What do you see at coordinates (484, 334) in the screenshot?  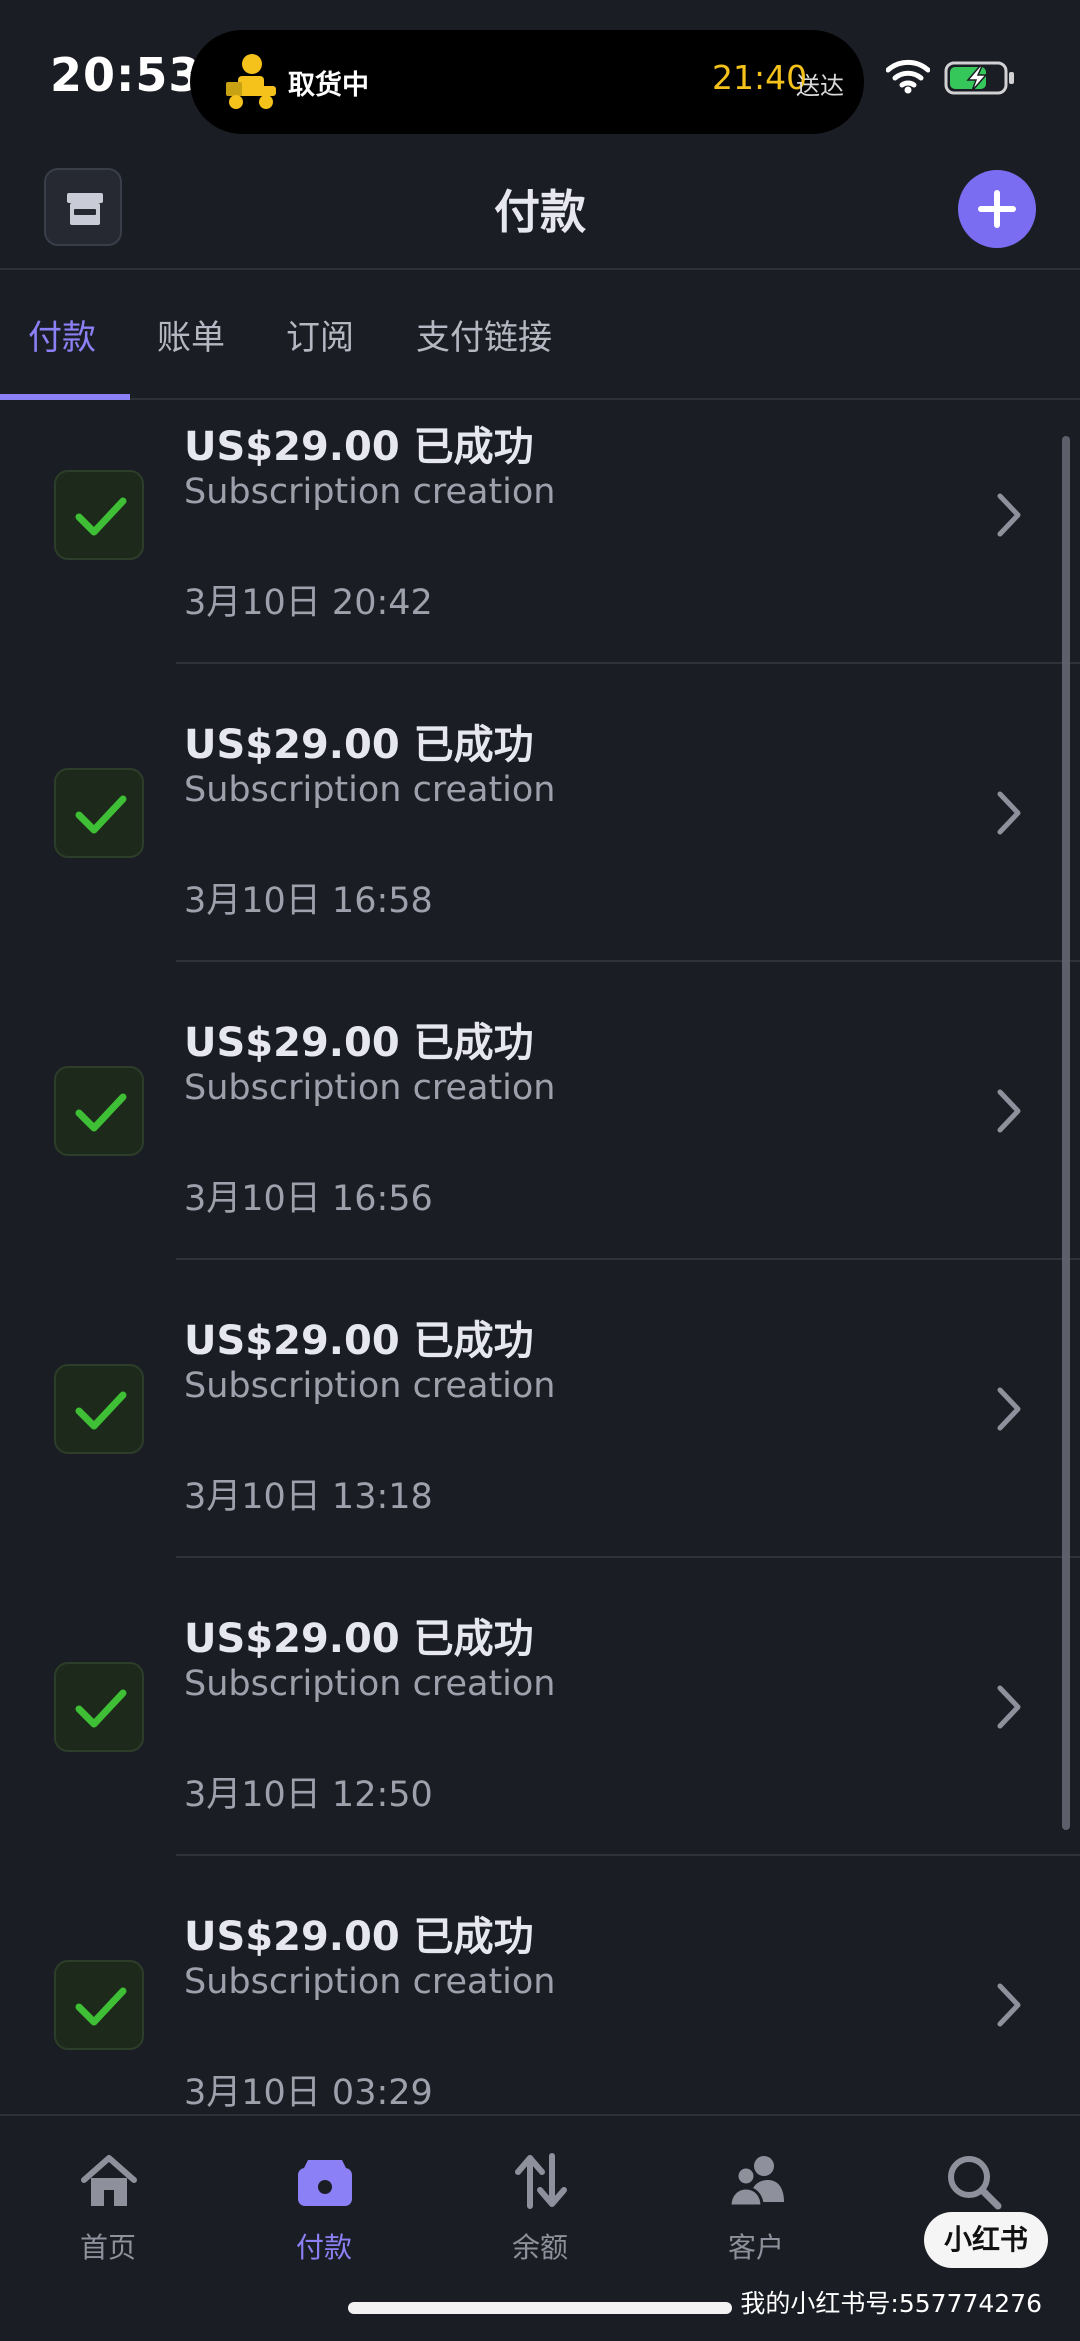 I see `tab-payment-links: 支付链接` at bounding box center [484, 334].